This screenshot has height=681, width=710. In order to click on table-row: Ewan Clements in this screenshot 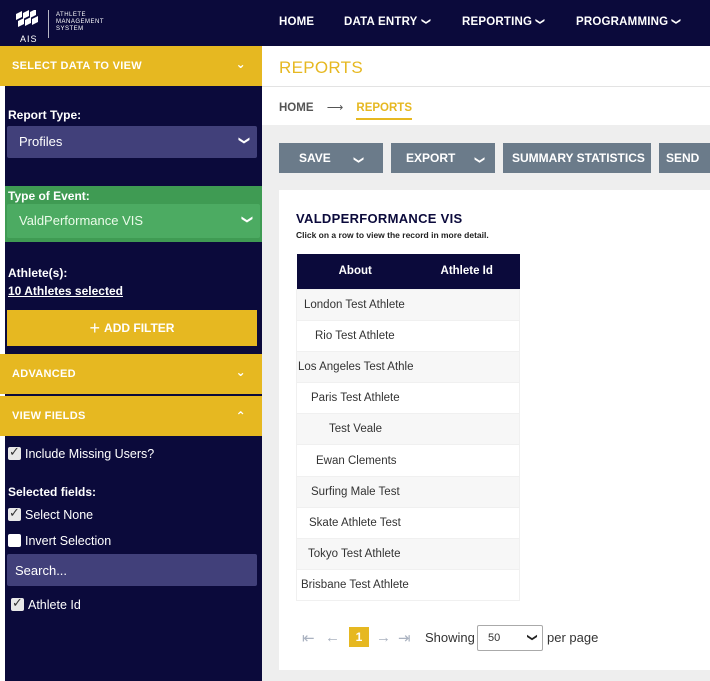, I will do `click(408, 460)`.